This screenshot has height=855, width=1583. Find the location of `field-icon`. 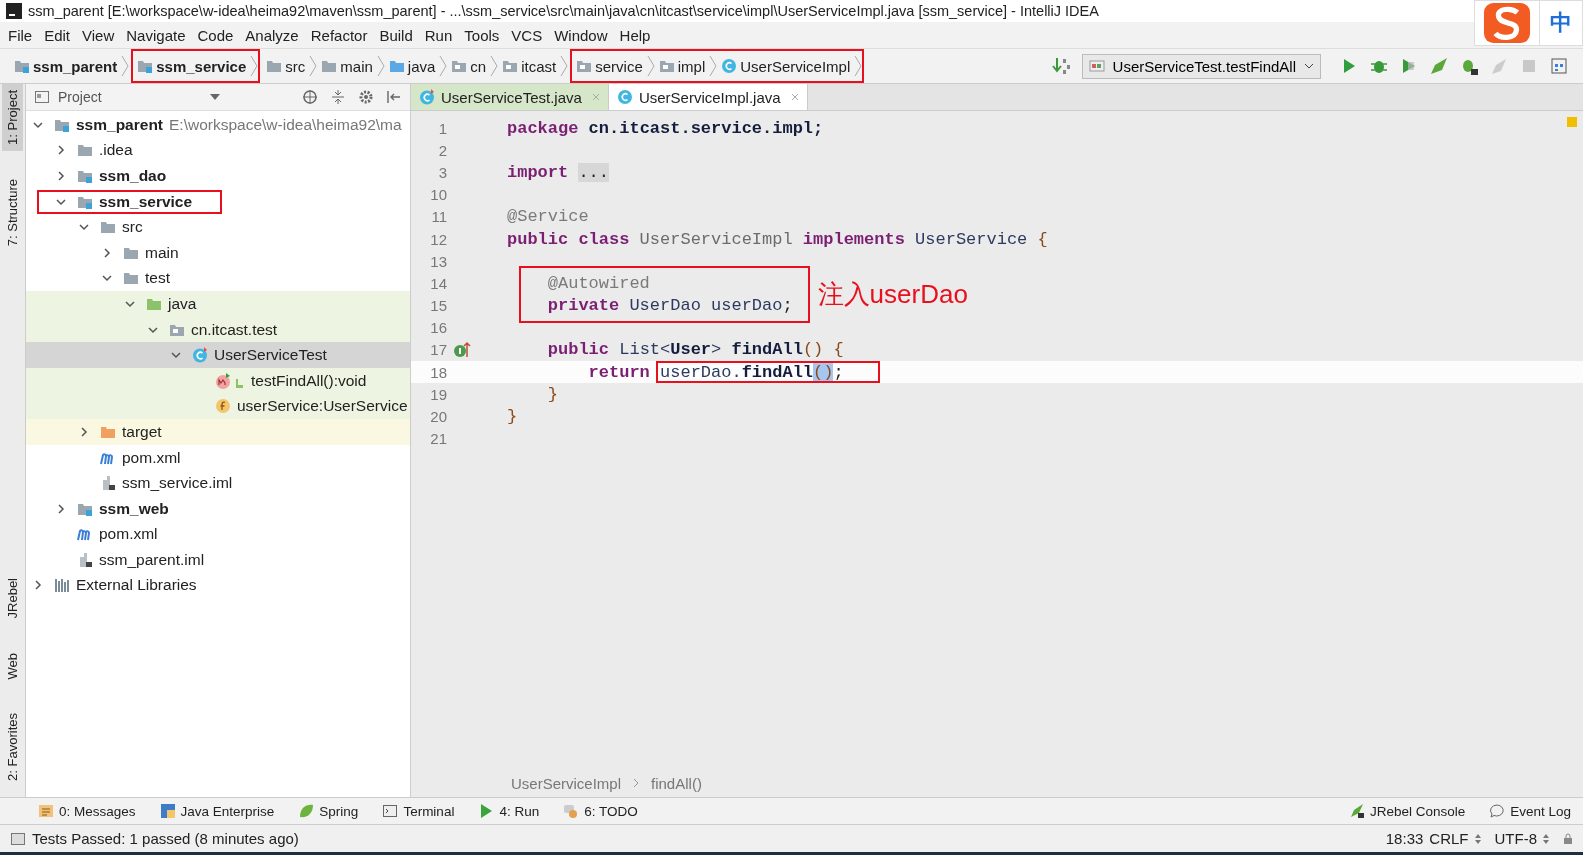

field-icon is located at coordinates (223, 406).